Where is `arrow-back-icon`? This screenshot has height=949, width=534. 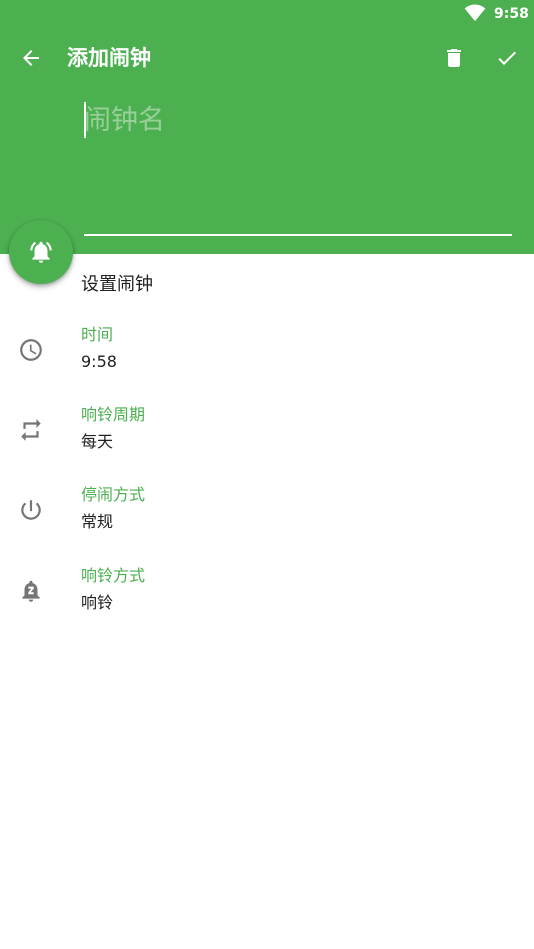
arrow-back-icon is located at coordinates (31, 58).